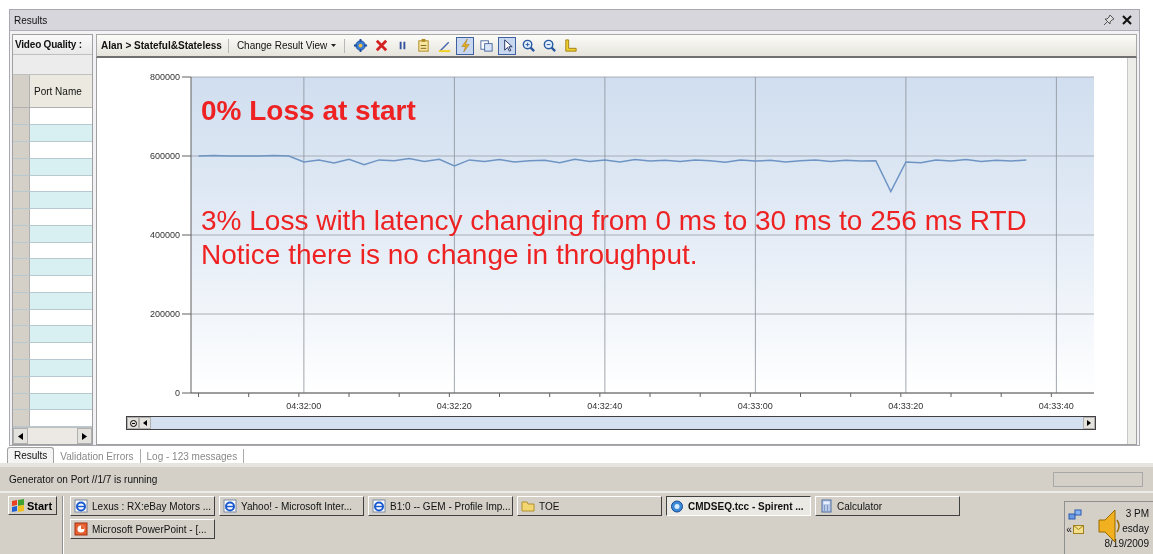  What do you see at coordinates (449, 255) in the screenshot?
I see `chart-note: Notice there is no change in throughput.` at bounding box center [449, 255].